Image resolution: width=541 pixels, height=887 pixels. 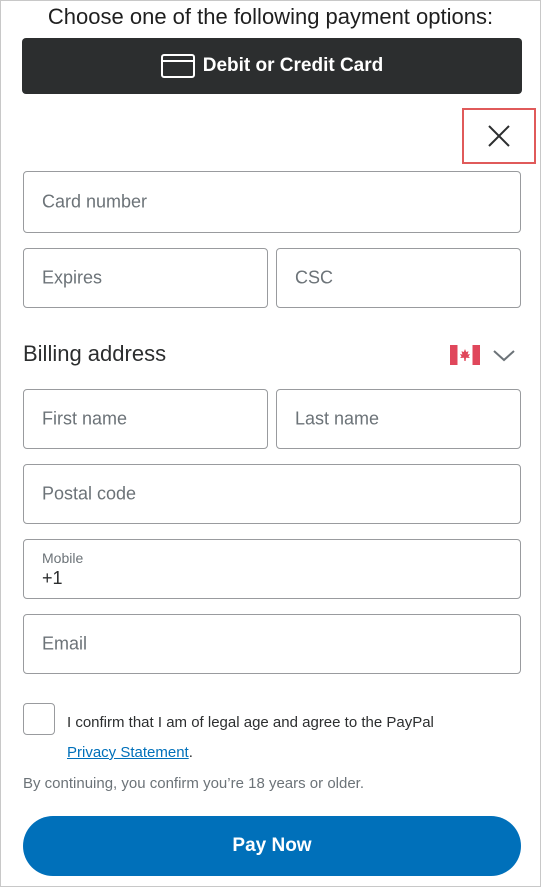 I want to click on credit-card-icon, so click(x=177, y=66).